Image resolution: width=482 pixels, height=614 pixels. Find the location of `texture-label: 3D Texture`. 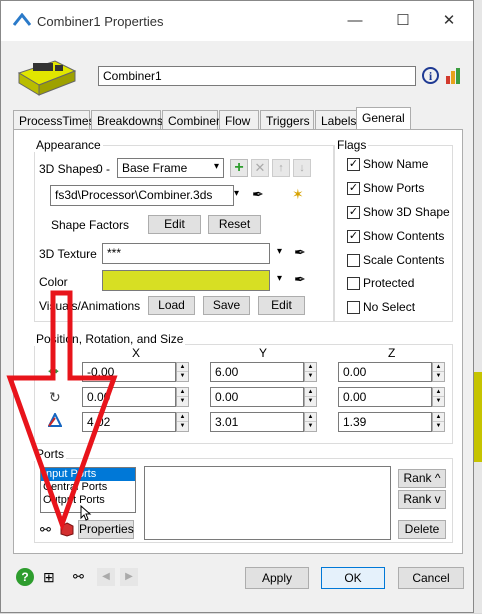

texture-label: 3D Texture is located at coordinates (68, 254).